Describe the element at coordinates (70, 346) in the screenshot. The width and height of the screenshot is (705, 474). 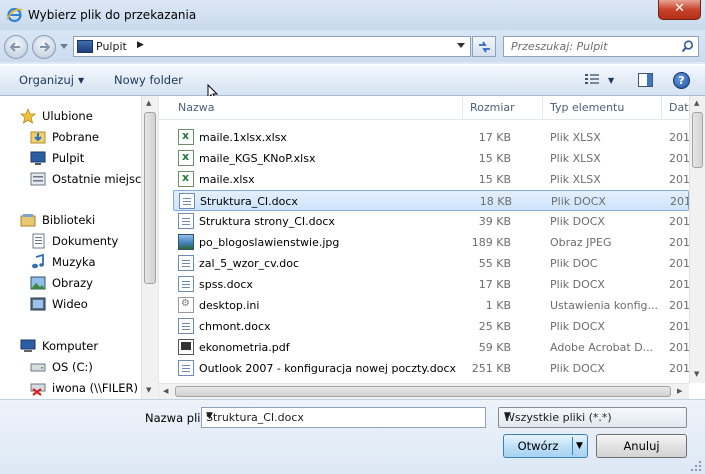
I see `sidebar-item-label: Komputer` at that location.